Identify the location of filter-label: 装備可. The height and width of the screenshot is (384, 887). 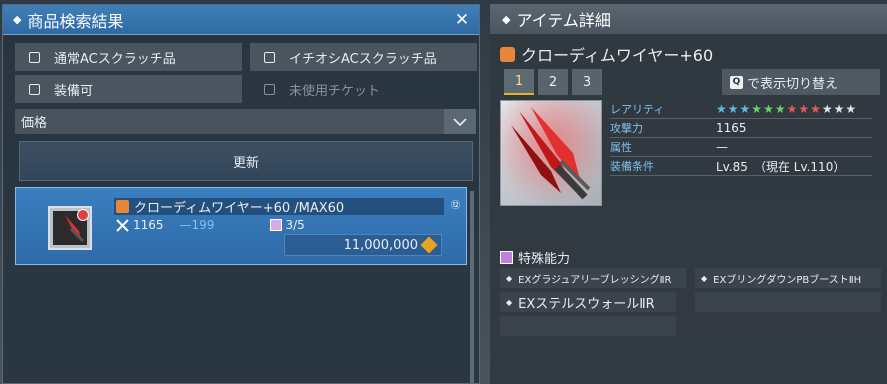
(74, 91).